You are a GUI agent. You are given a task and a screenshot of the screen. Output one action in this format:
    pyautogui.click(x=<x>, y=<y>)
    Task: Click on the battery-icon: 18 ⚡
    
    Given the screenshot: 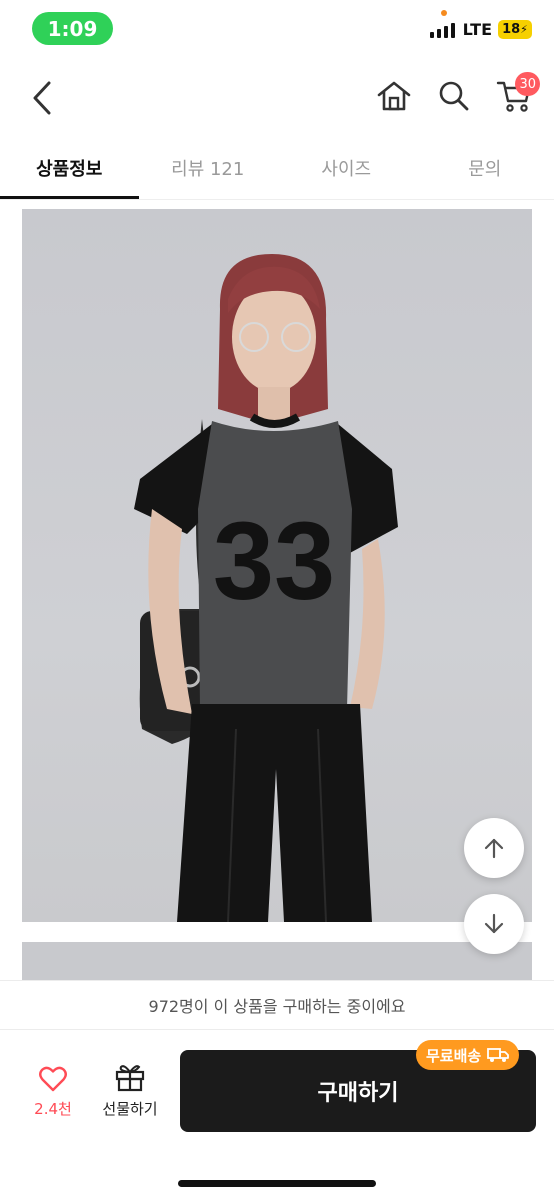 What is the action you would take?
    pyautogui.click(x=515, y=29)
    